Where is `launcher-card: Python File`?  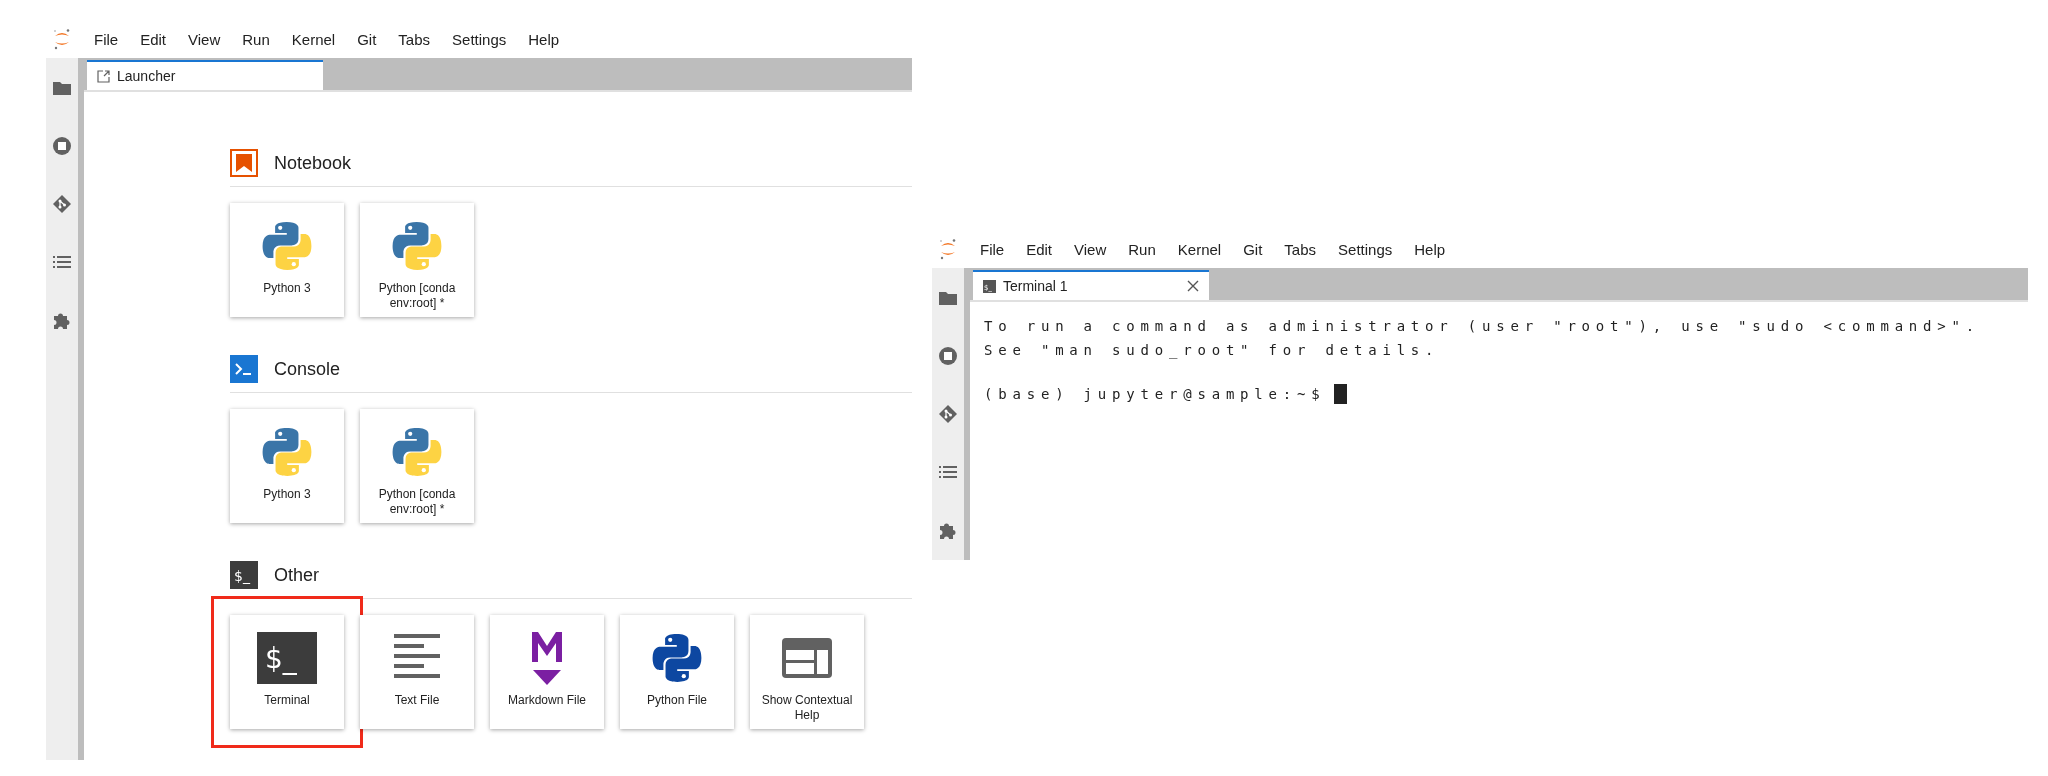 launcher-card: Python File is located at coordinates (677, 672).